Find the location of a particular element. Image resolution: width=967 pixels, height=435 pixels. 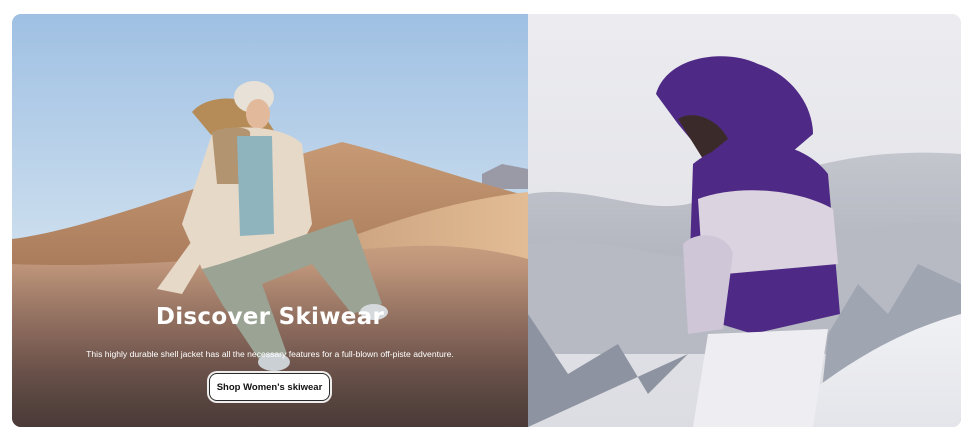

hero-headline: Discover Skiwear is located at coordinates (270, 317).